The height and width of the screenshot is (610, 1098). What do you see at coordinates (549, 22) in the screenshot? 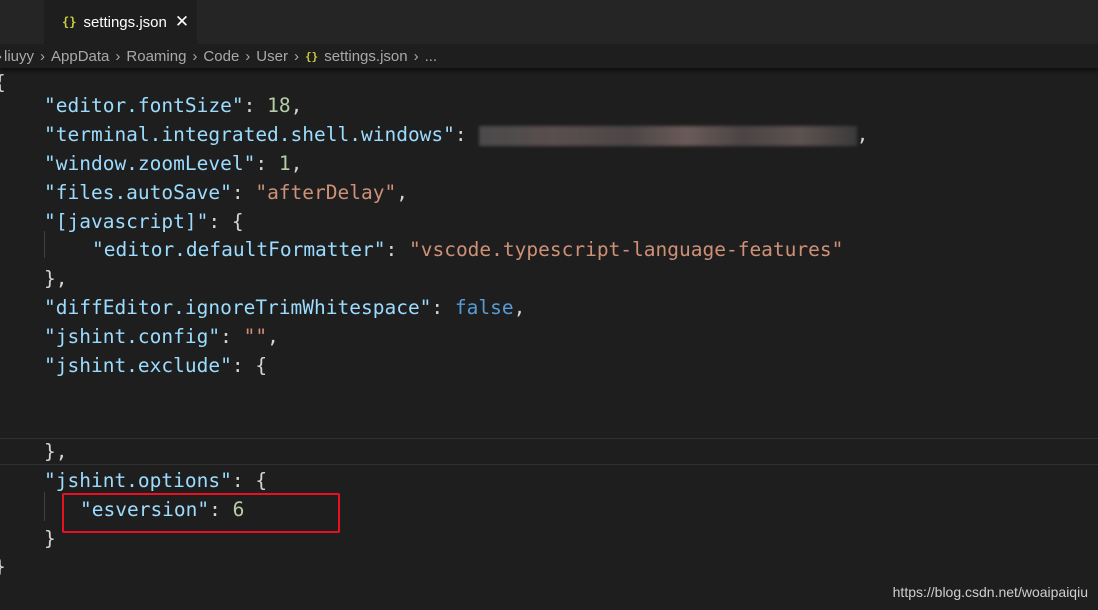
I see `tab-bar: {} settings.json ✕` at bounding box center [549, 22].